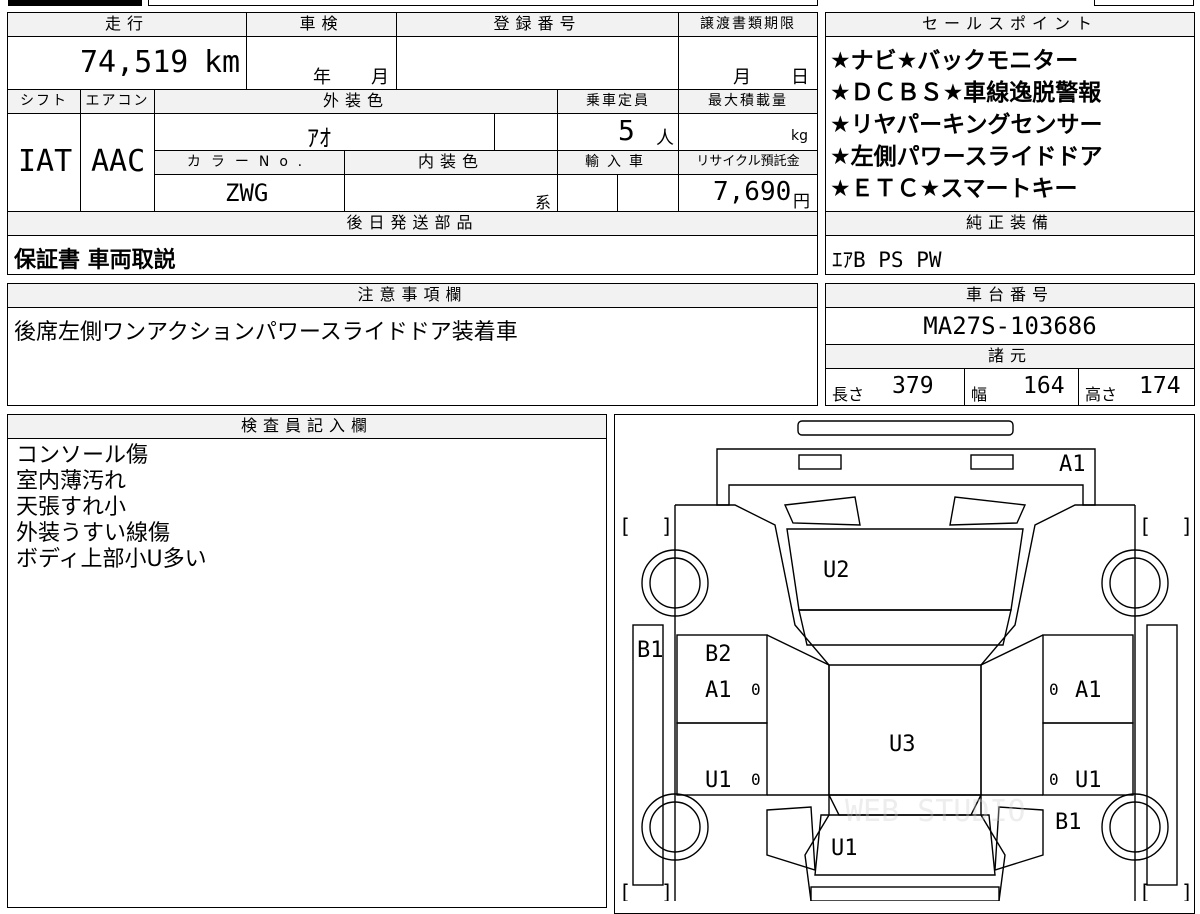 The width and height of the screenshot is (1200, 914). Describe the element at coordinates (319, 137) in the screenshot. I see `exterior-color-value: ｱｵ` at that location.